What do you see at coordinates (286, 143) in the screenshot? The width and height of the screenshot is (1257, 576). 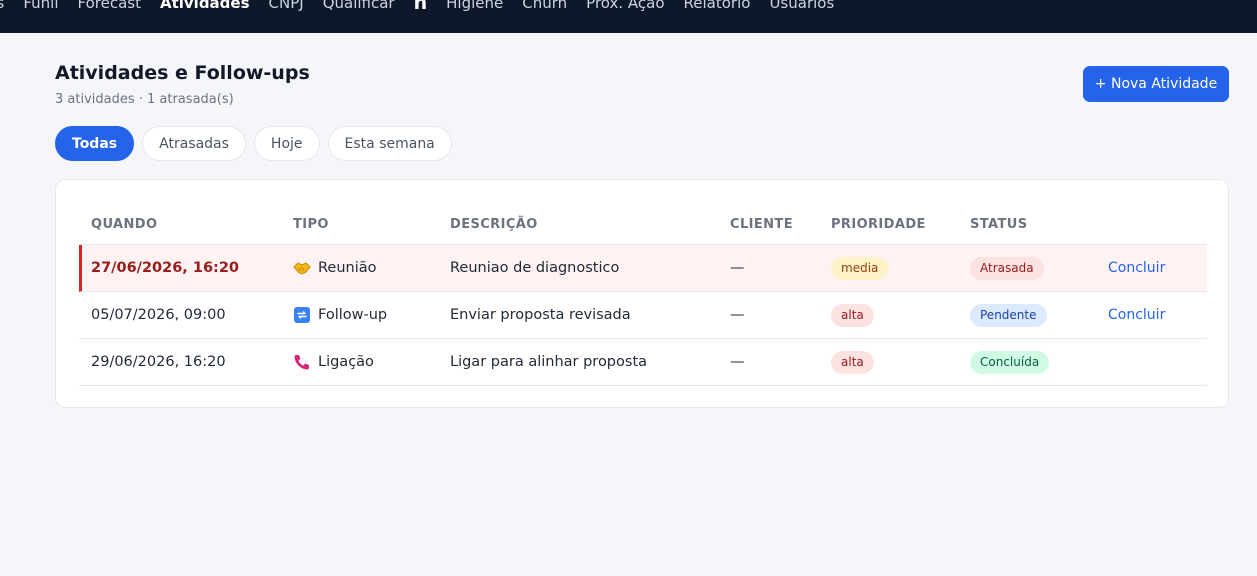 I see `filter-hoje: Hoje` at bounding box center [286, 143].